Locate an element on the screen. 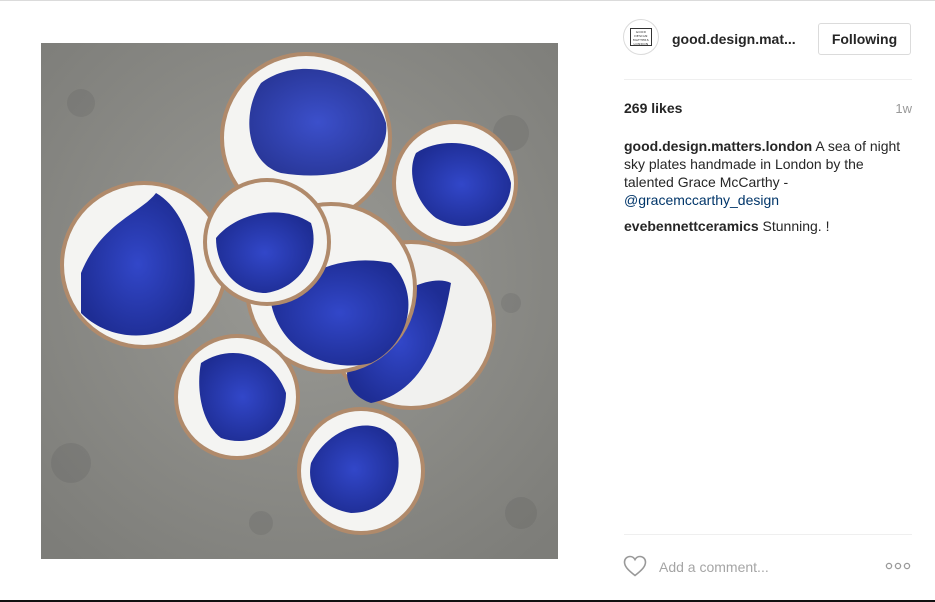 Image resolution: width=935 pixels, height=602 pixels. comment-username: evebennettceramics is located at coordinates (691, 226).